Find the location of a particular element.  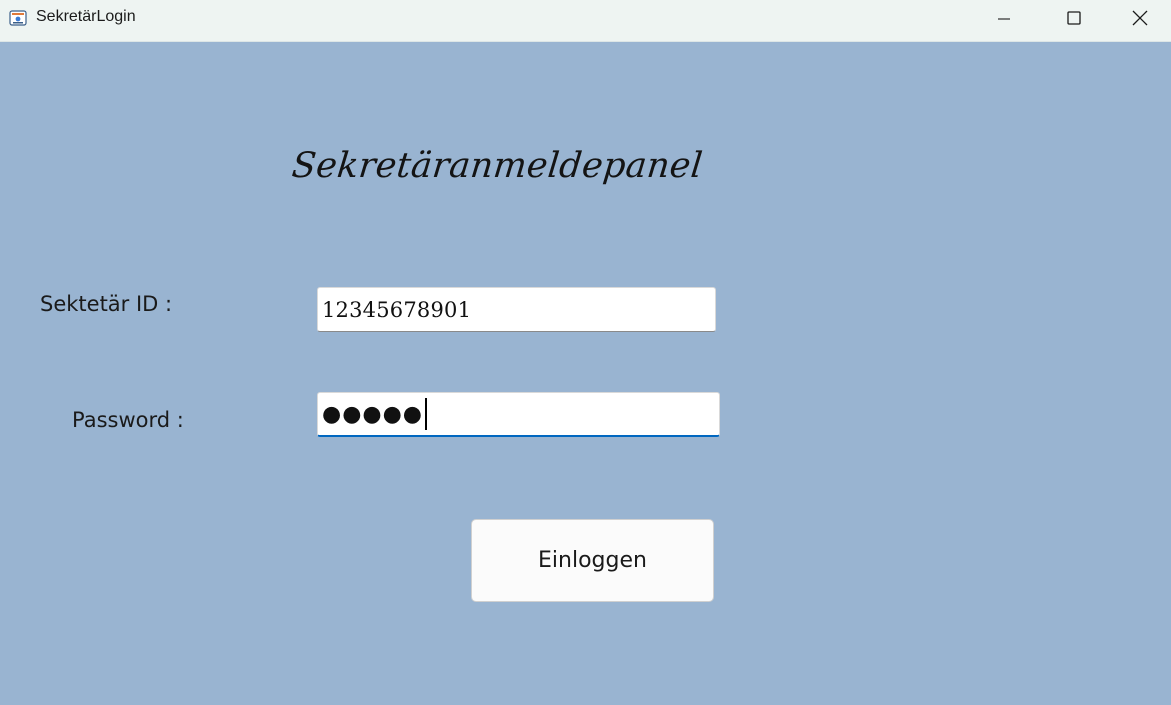

password-label: Password : is located at coordinates (128, 420).